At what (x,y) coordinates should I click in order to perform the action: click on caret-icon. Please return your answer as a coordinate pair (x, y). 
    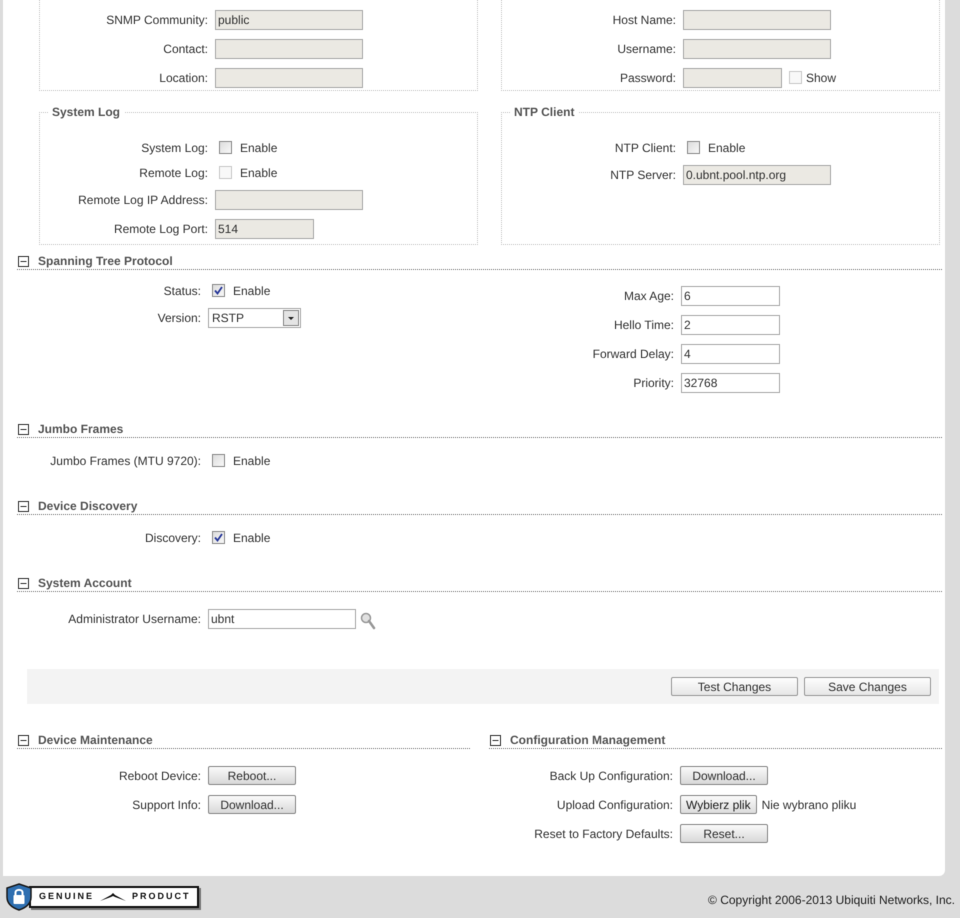
    Looking at the image, I should click on (291, 318).